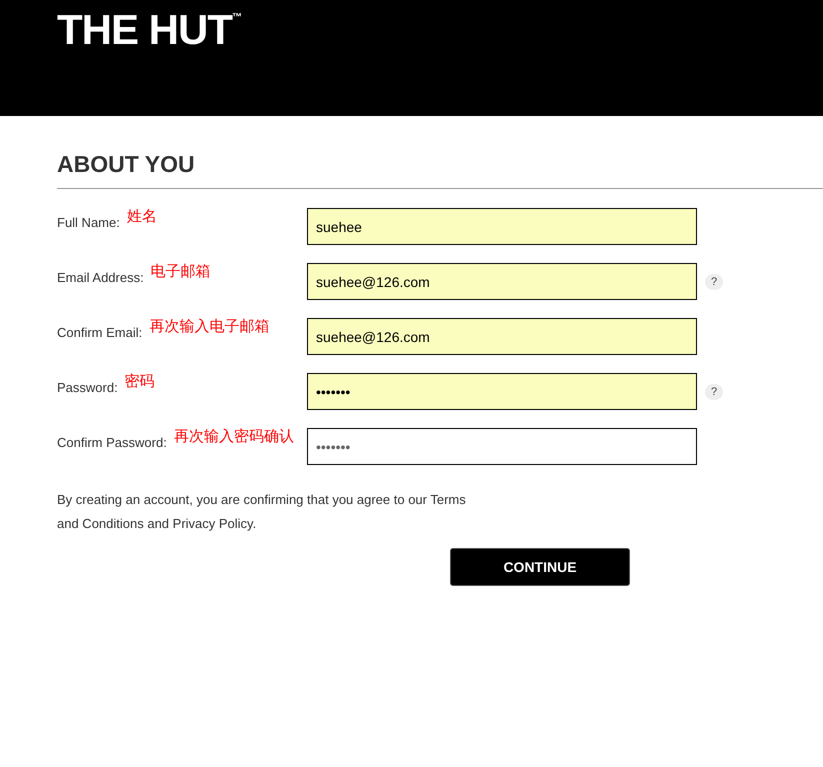 The height and width of the screenshot is (767, 823). Describe the element at coordinates (262, 500) in the screenshot. I see `terms-text: By creating an account, you are confirming that you agree to our Terms` at that location.